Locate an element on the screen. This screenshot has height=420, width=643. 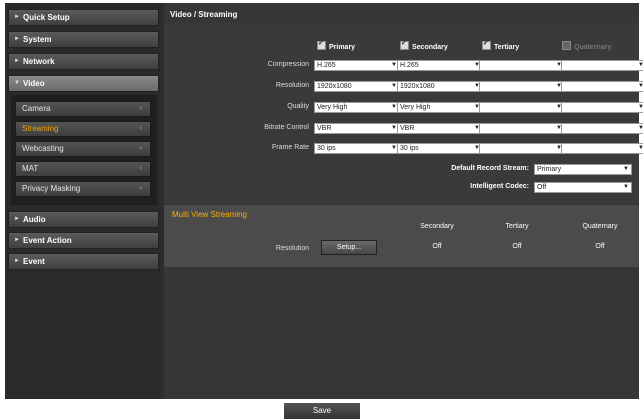
checkbox-tertiary is located at coordinates (486, 44).